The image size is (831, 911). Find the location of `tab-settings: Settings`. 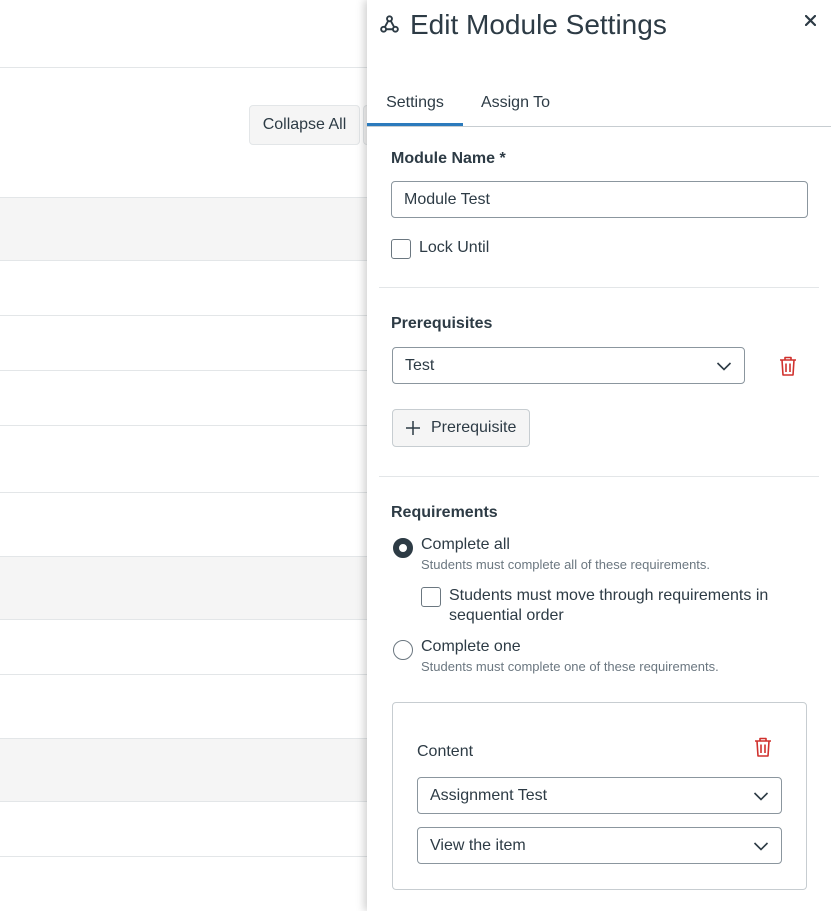

tab-settings: Settings is located at coordinates (415, 102).